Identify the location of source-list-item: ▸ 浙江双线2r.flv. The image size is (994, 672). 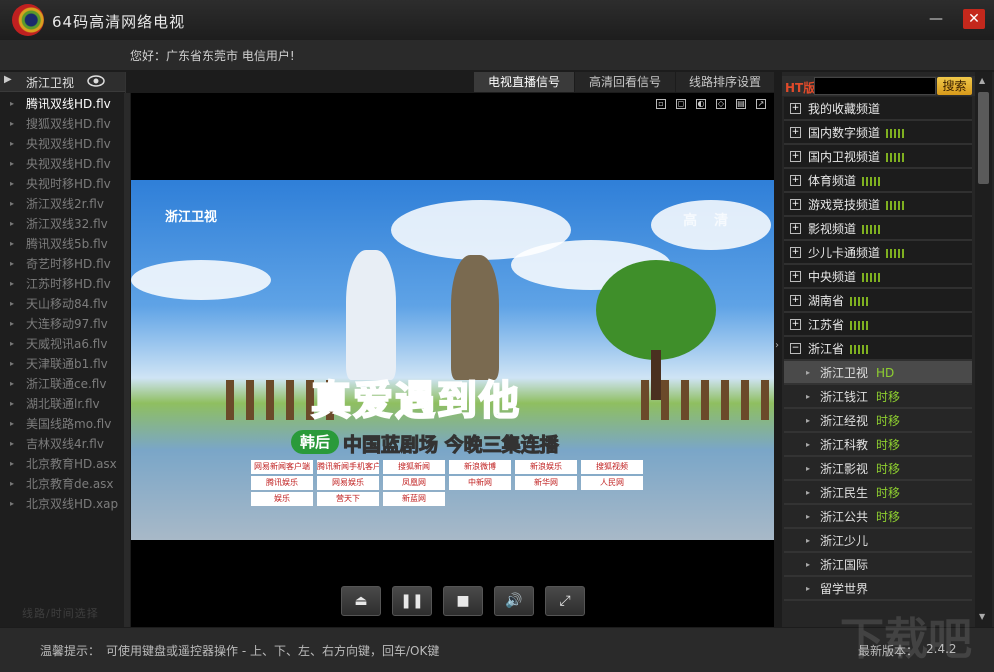
(62, 204).